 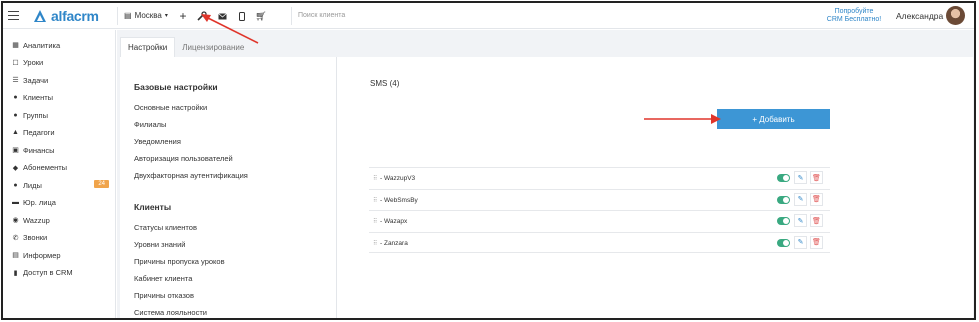 What do you see at coordinates (146, 15) in the screenshot?
I see `branch-selector: ▤ Москва ▾` at bounding box center [146, 15].